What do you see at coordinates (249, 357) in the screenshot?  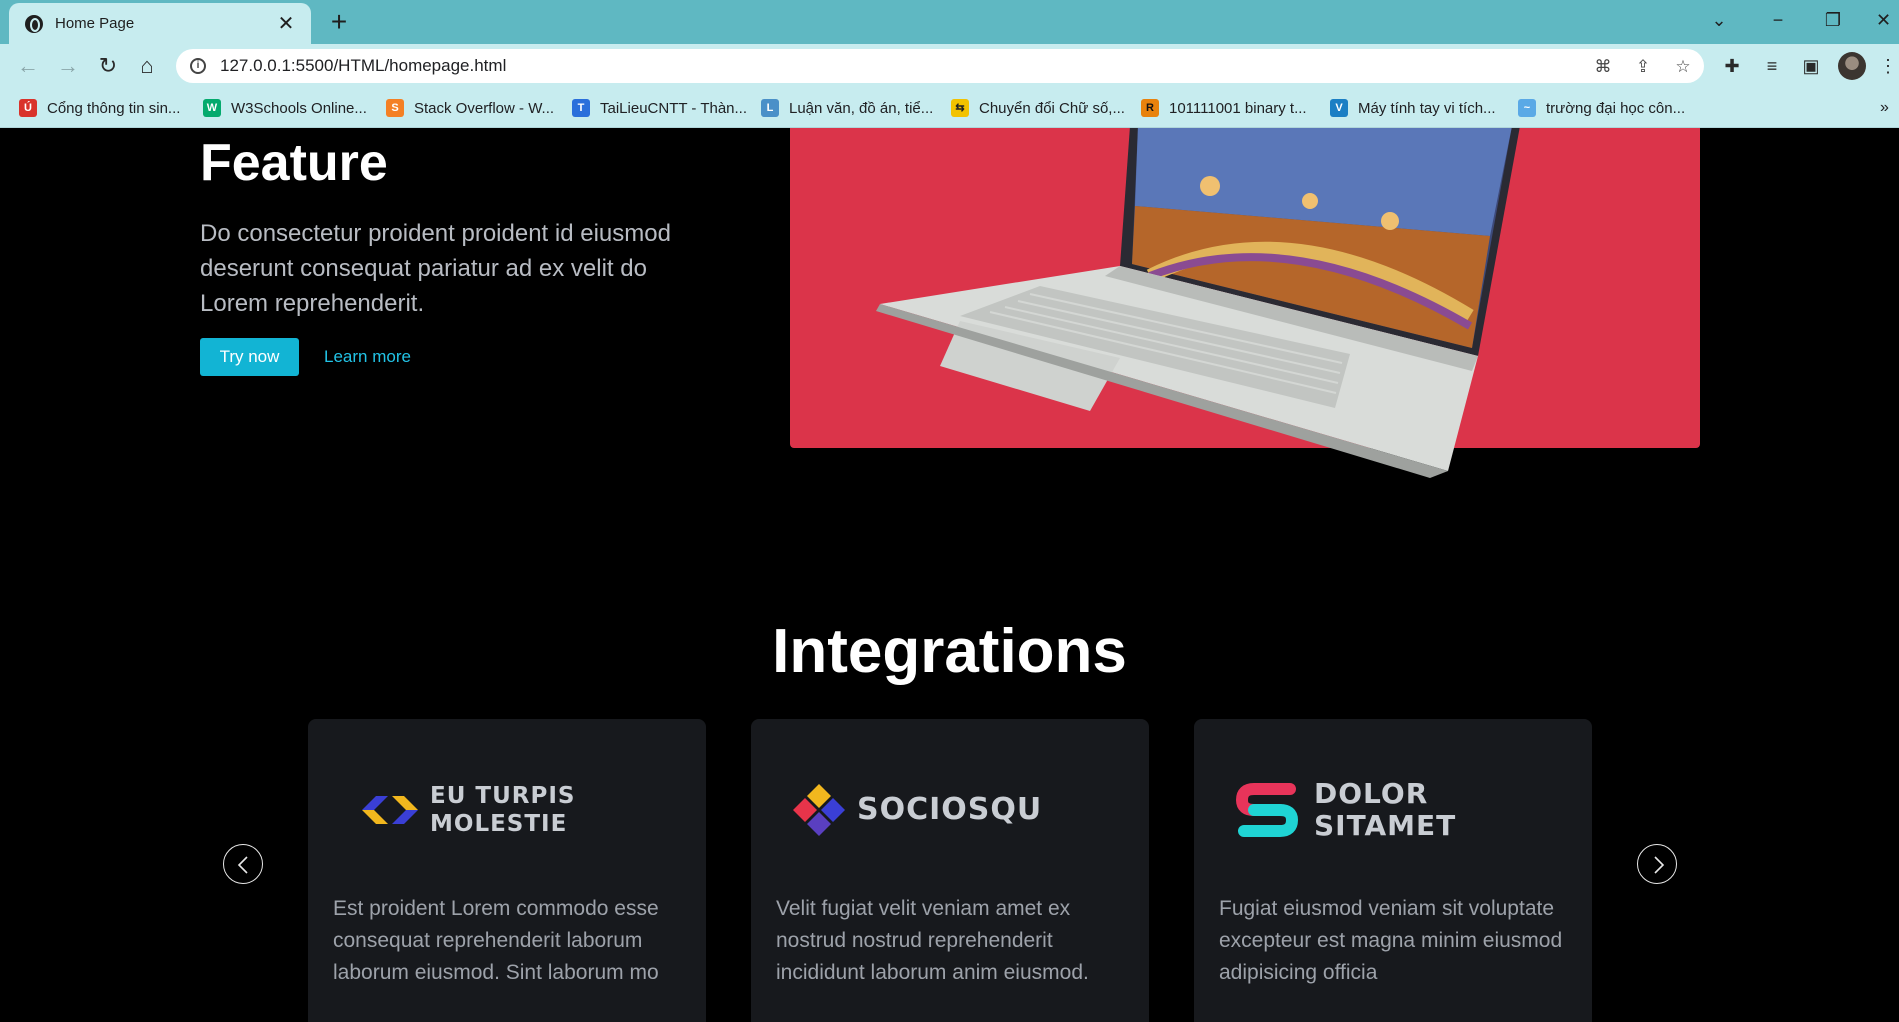 I see `try-now-button: Try now` at bounding box center [249, 357].